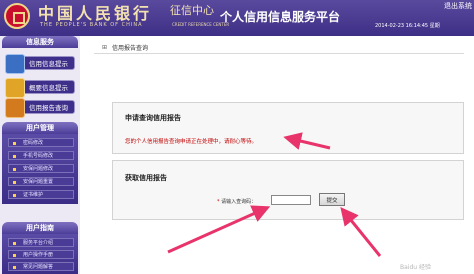 Image resolution: width=474 pixels, height=274 pixels. I want to click on sidebar-link-password: 密码修改, so click(41, 142).